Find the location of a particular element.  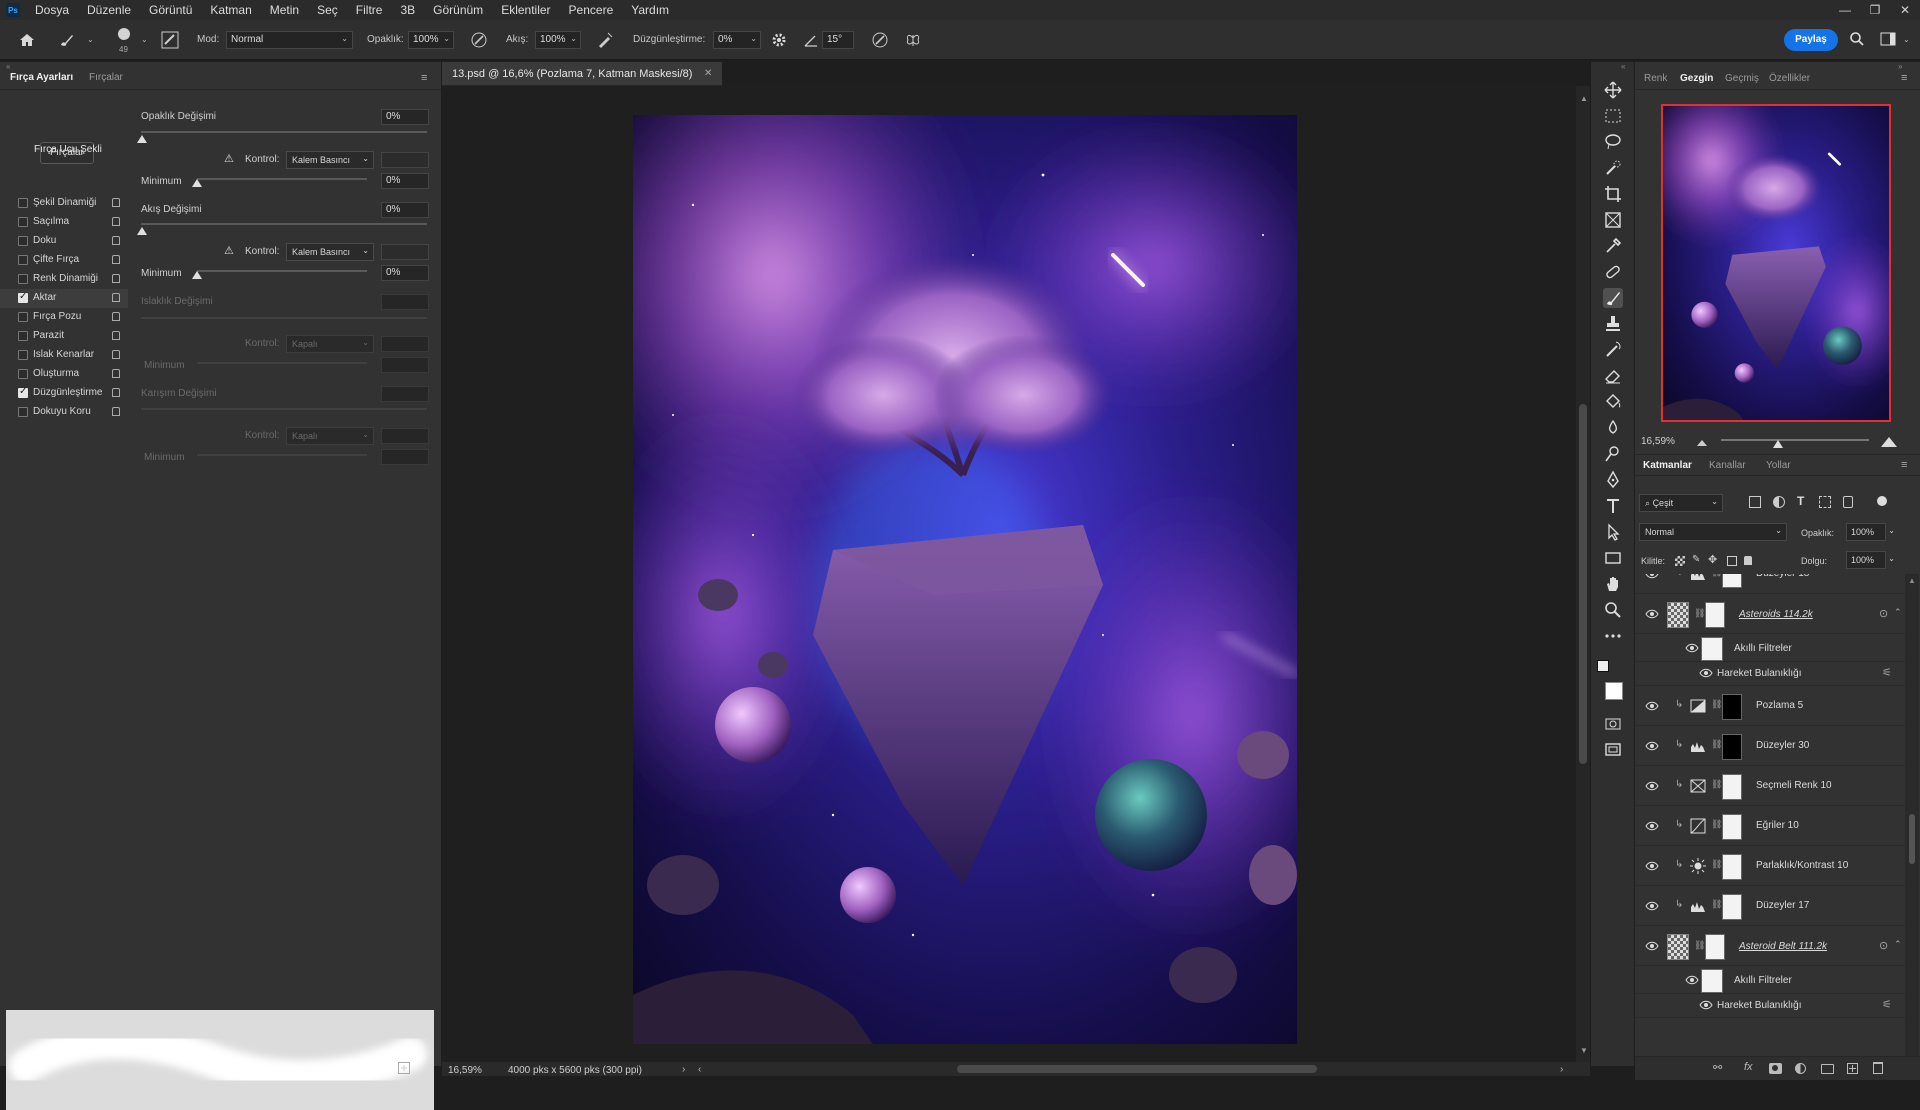

exposure-adjustment-icon is located at coordinates (1698, 706).